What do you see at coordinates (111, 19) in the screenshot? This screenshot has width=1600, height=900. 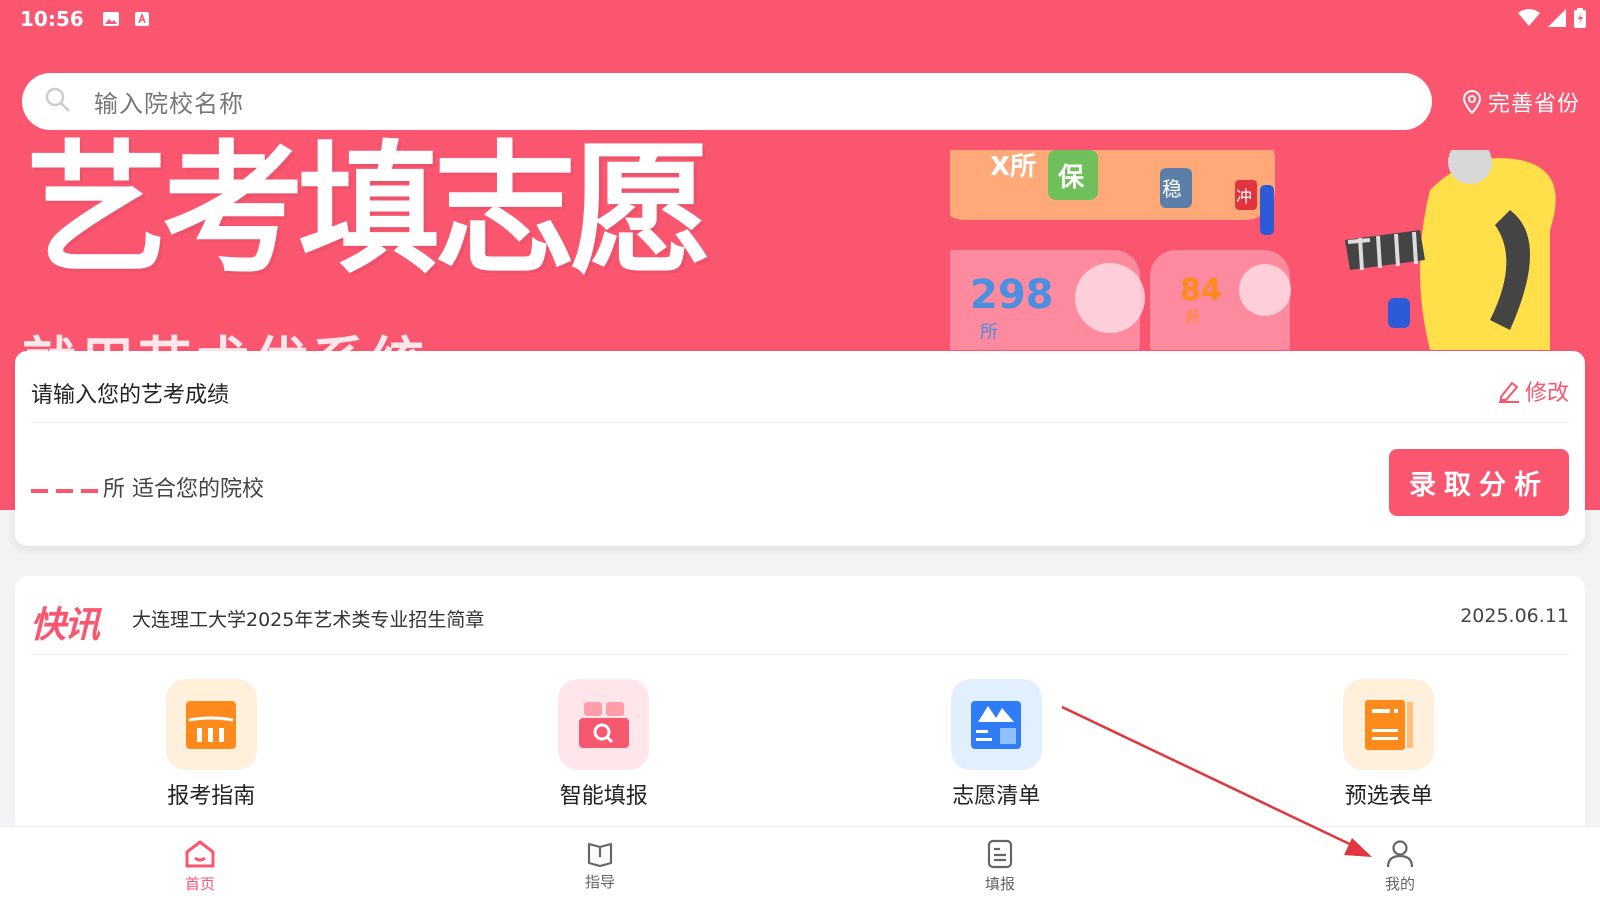 I see `image-notification-icon` at bounding box center [111, 19].